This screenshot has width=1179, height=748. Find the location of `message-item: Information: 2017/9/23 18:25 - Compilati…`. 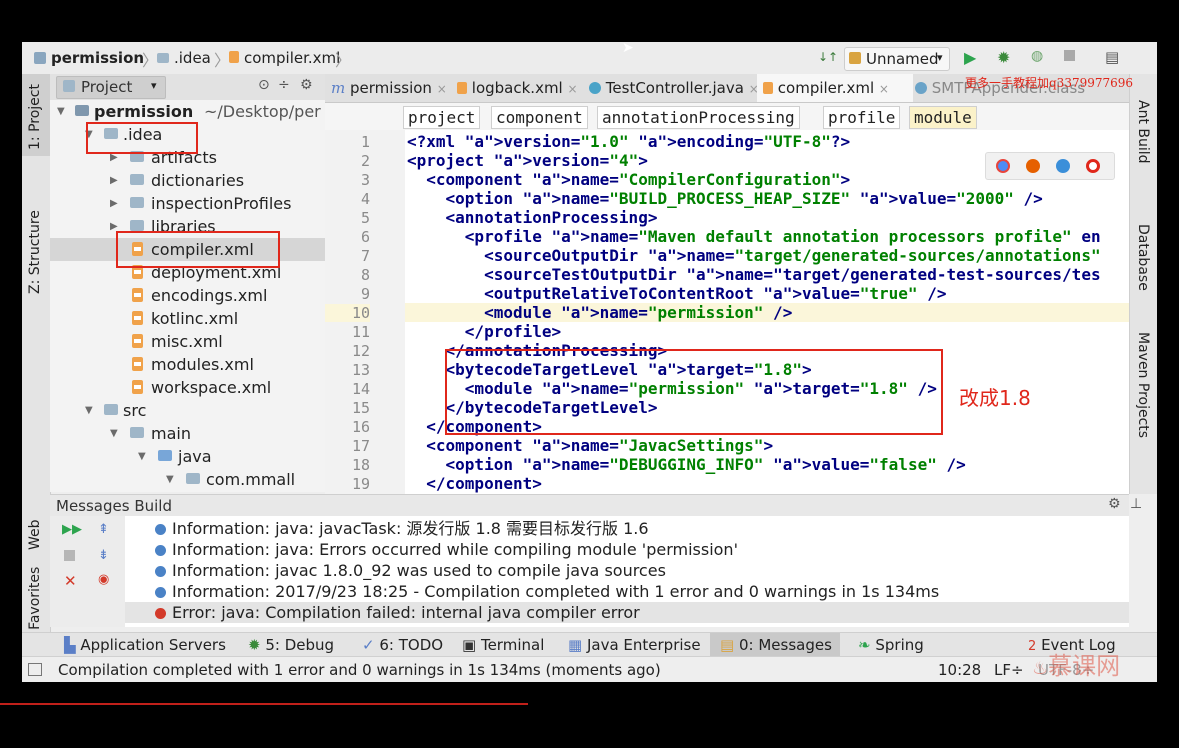

message-item: Information: 2017/9/23 18:25 - Compilati… is located at coordinates (627, 591).